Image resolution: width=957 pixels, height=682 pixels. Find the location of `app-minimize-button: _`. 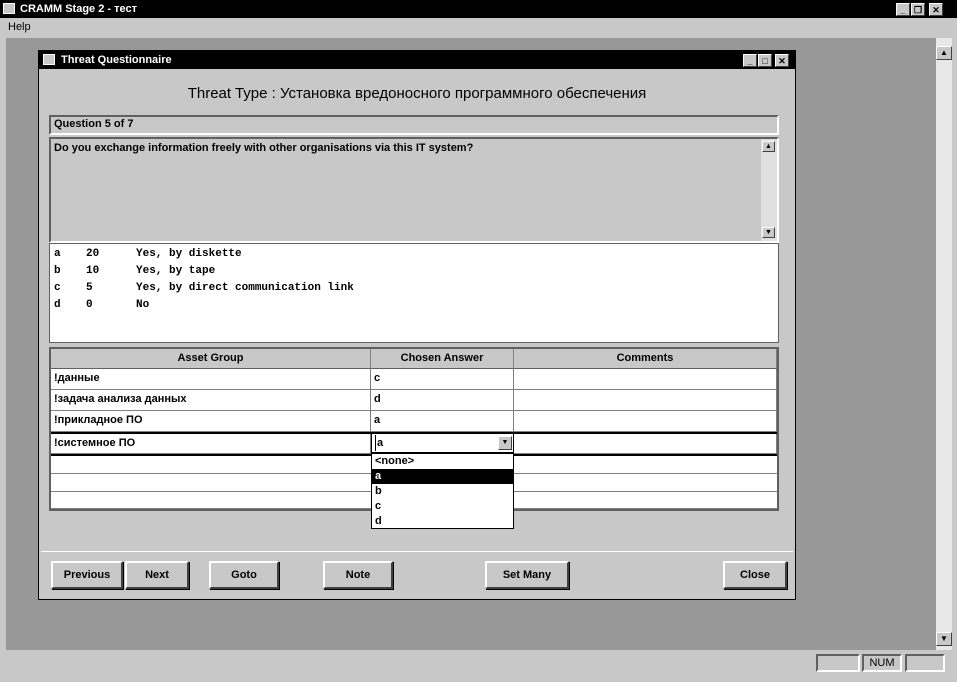

app-minimize-button: _ is located at coordinates (903, 9).